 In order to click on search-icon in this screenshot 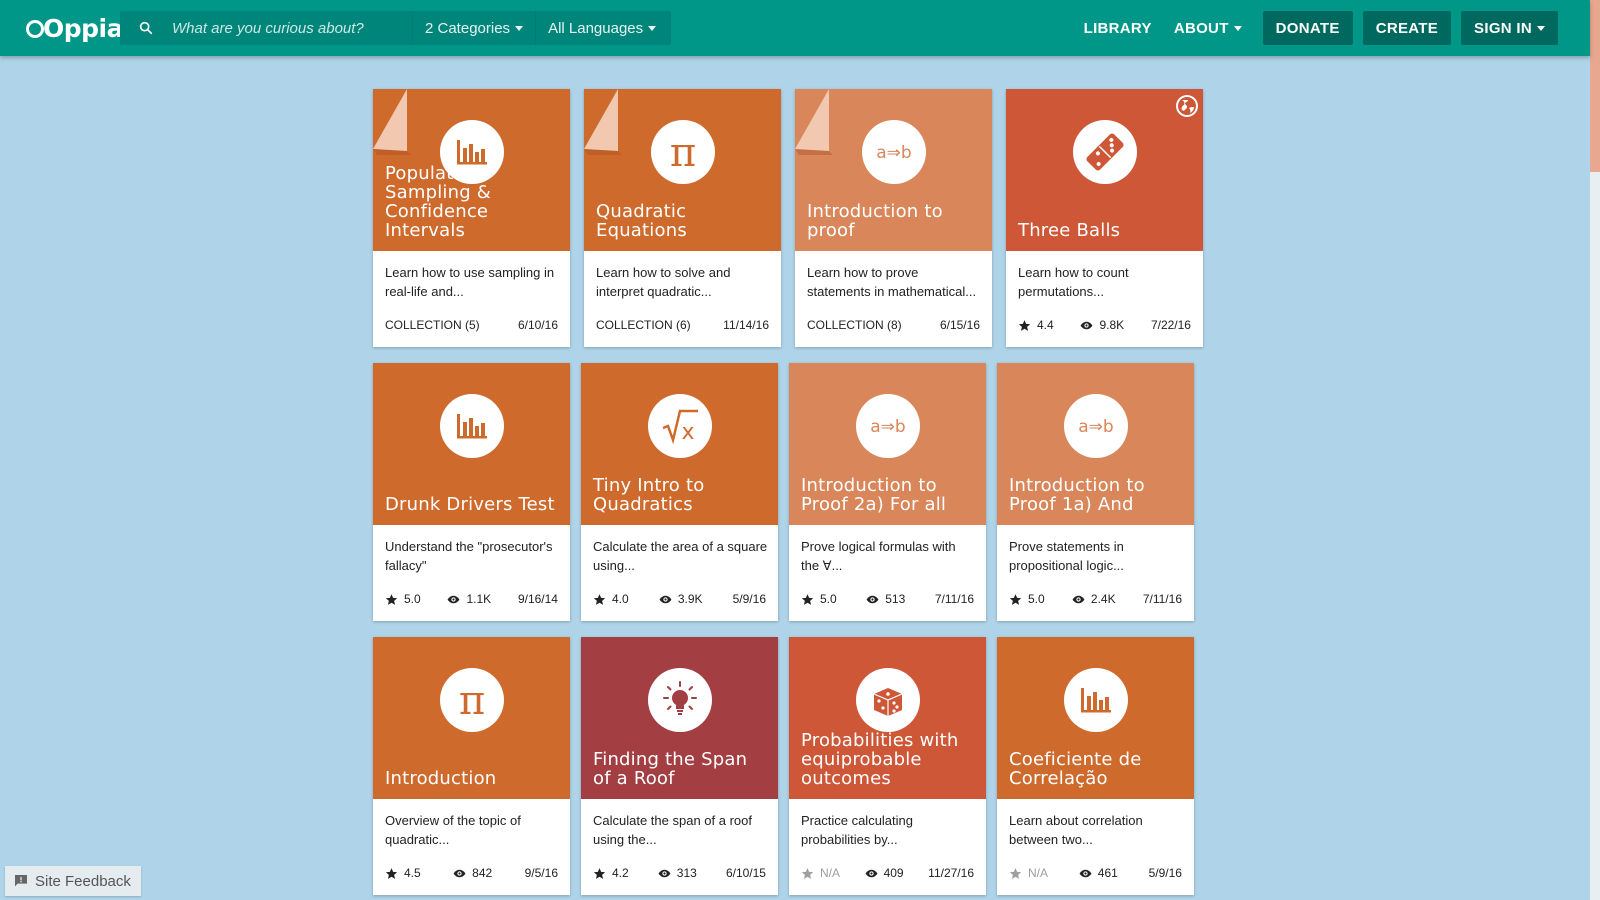, I will do `click(146, 28)`.